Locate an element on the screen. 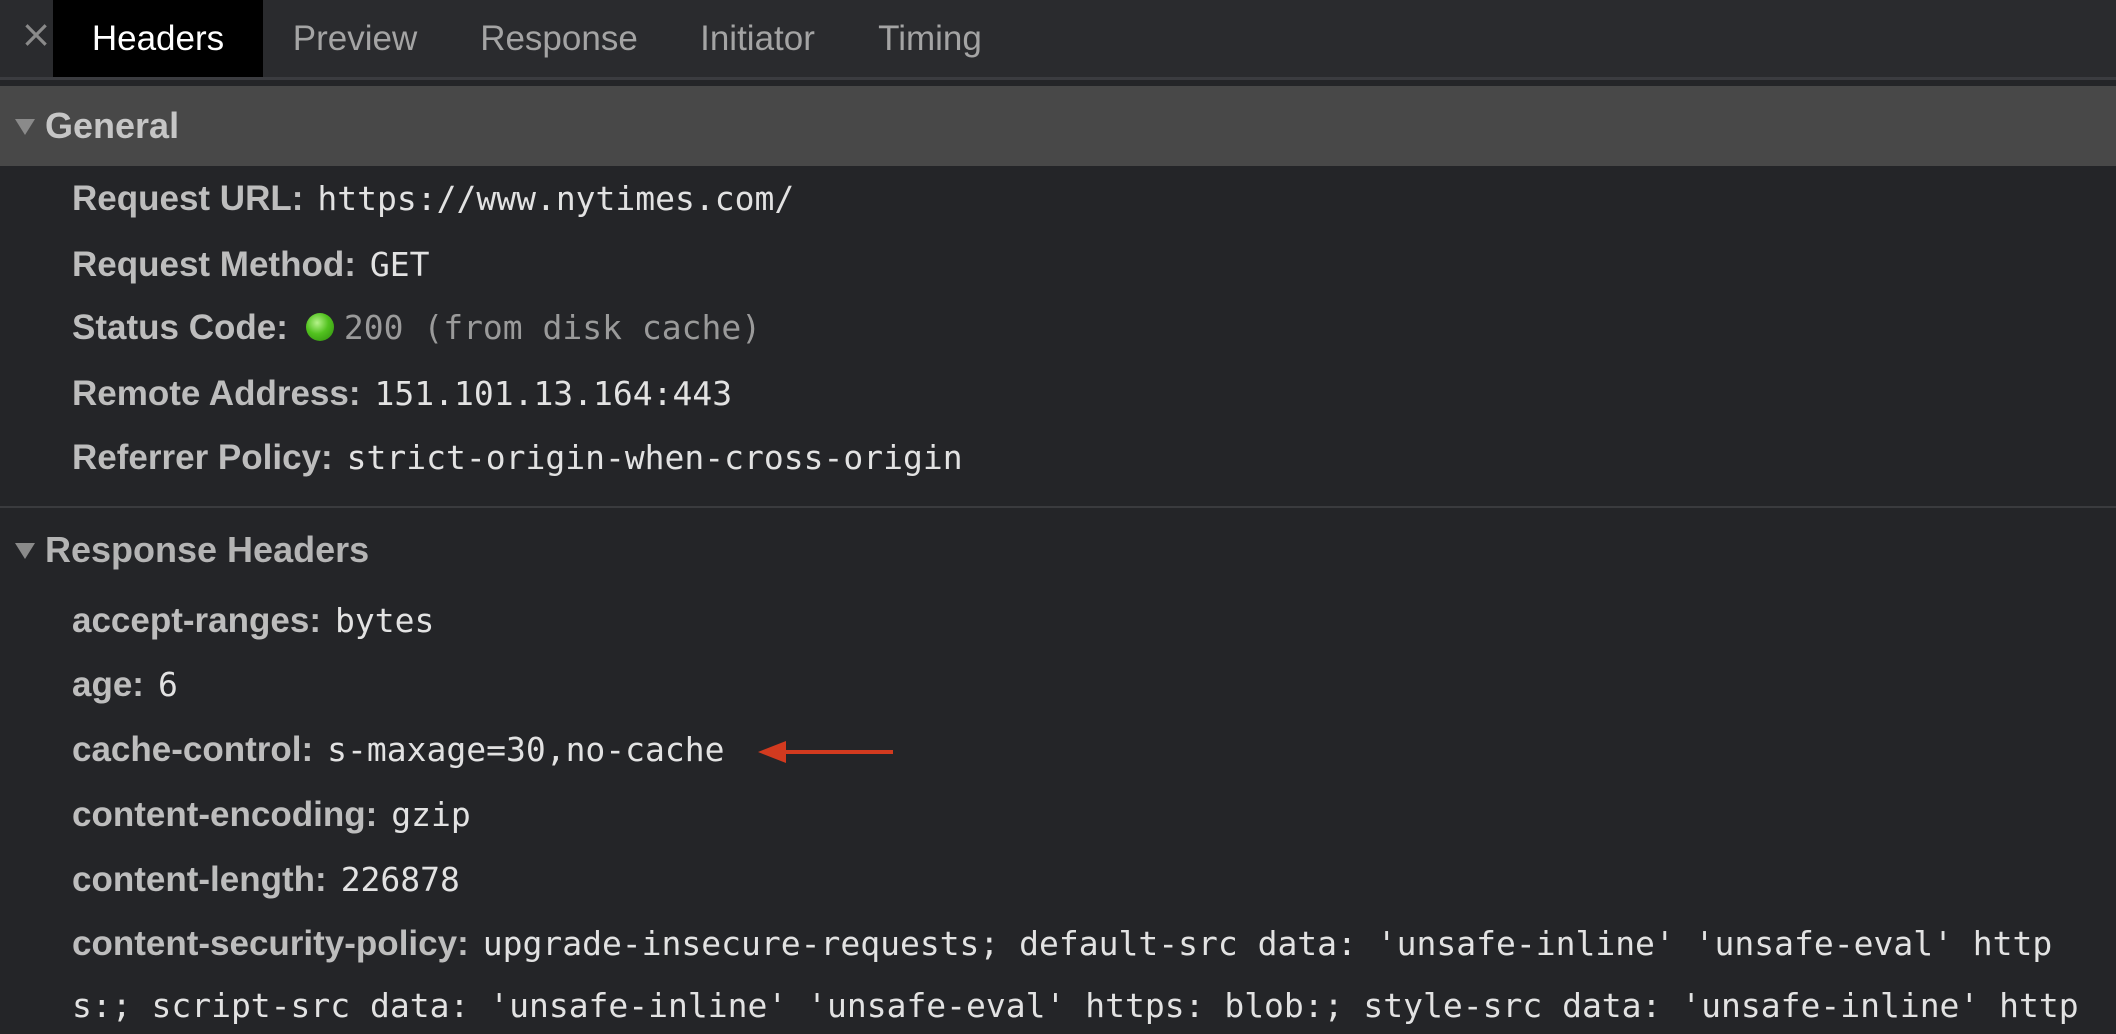 This screenshot has width=2116, height=1034. header-key: Request Method: is located at coordinates (214, 264).